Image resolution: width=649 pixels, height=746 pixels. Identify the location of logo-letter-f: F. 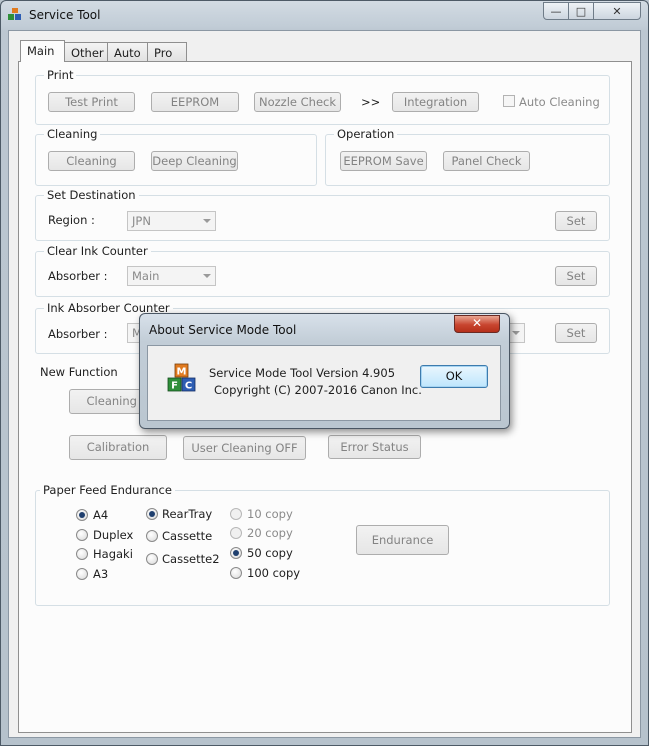
(174, 386).